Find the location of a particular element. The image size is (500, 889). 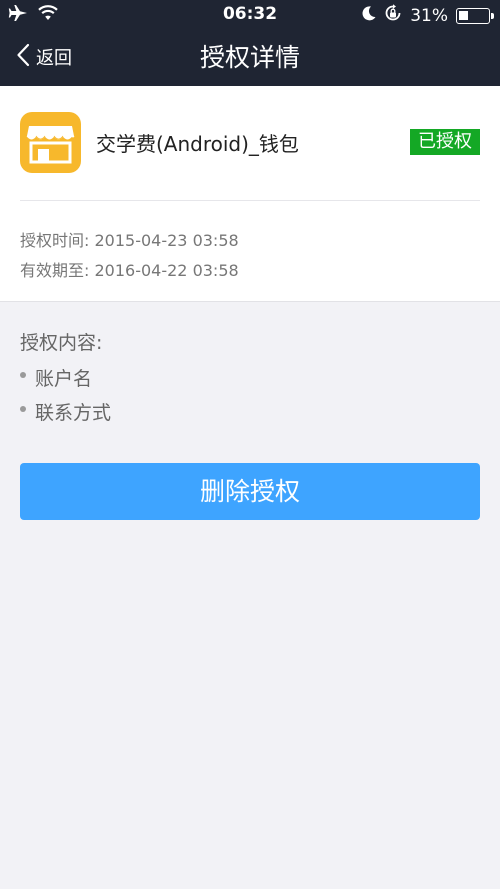

moon-icon is located at coordinates (369, 15).